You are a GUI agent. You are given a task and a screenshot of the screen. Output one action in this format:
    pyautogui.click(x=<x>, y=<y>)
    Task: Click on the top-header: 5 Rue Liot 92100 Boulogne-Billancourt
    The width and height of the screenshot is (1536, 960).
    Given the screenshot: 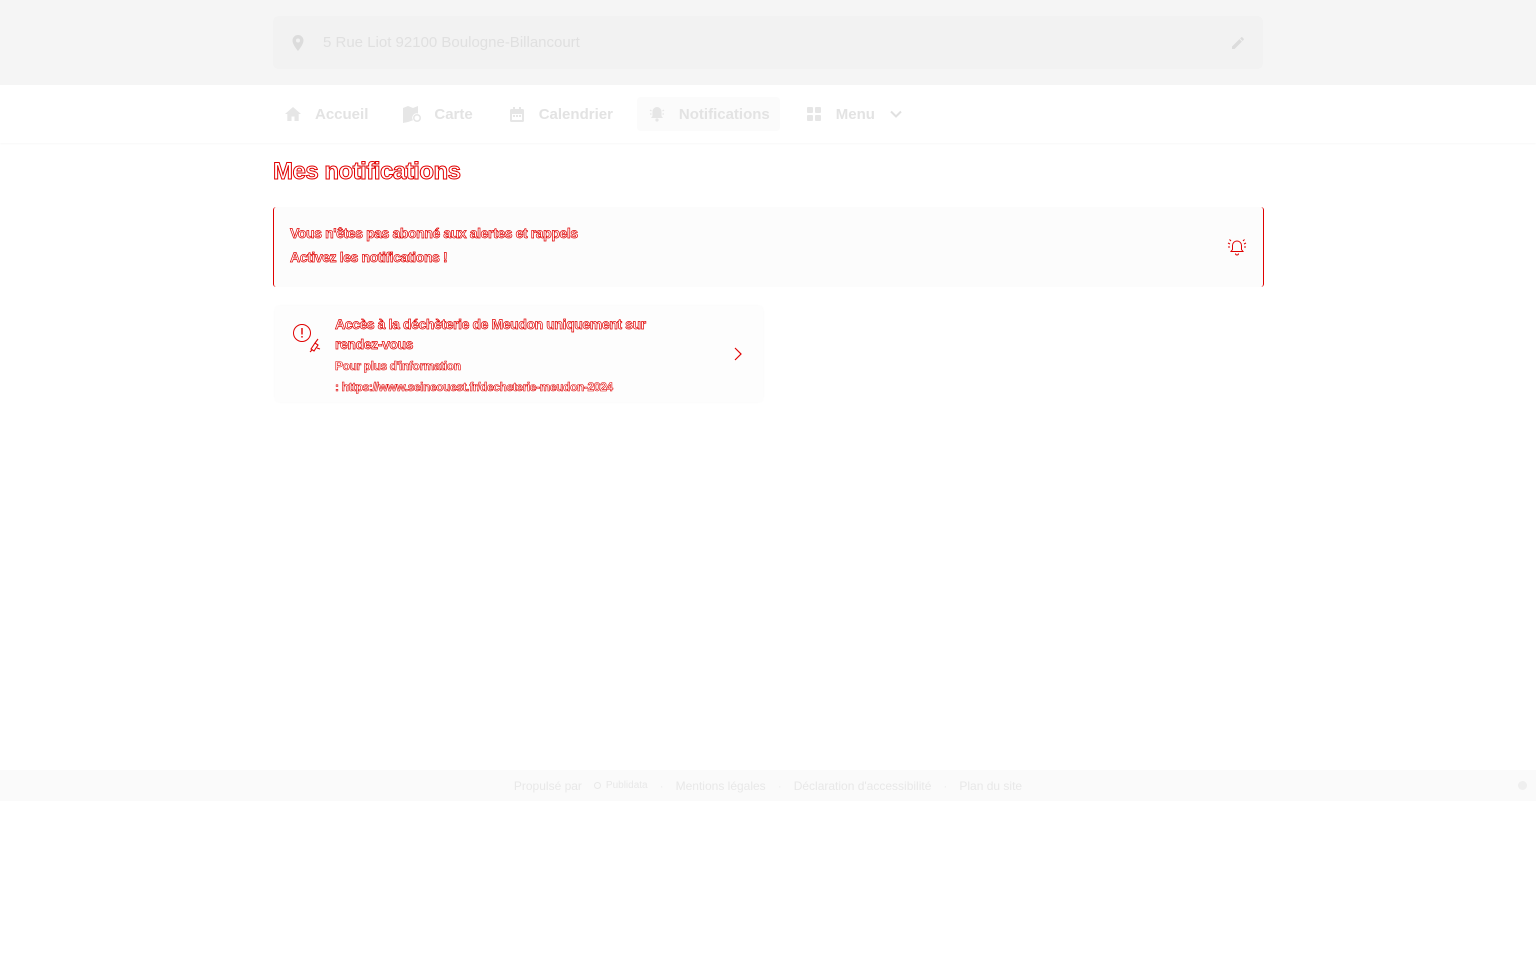 What is the action you would take?
    pyautogui.click(x=768, y=42)
    